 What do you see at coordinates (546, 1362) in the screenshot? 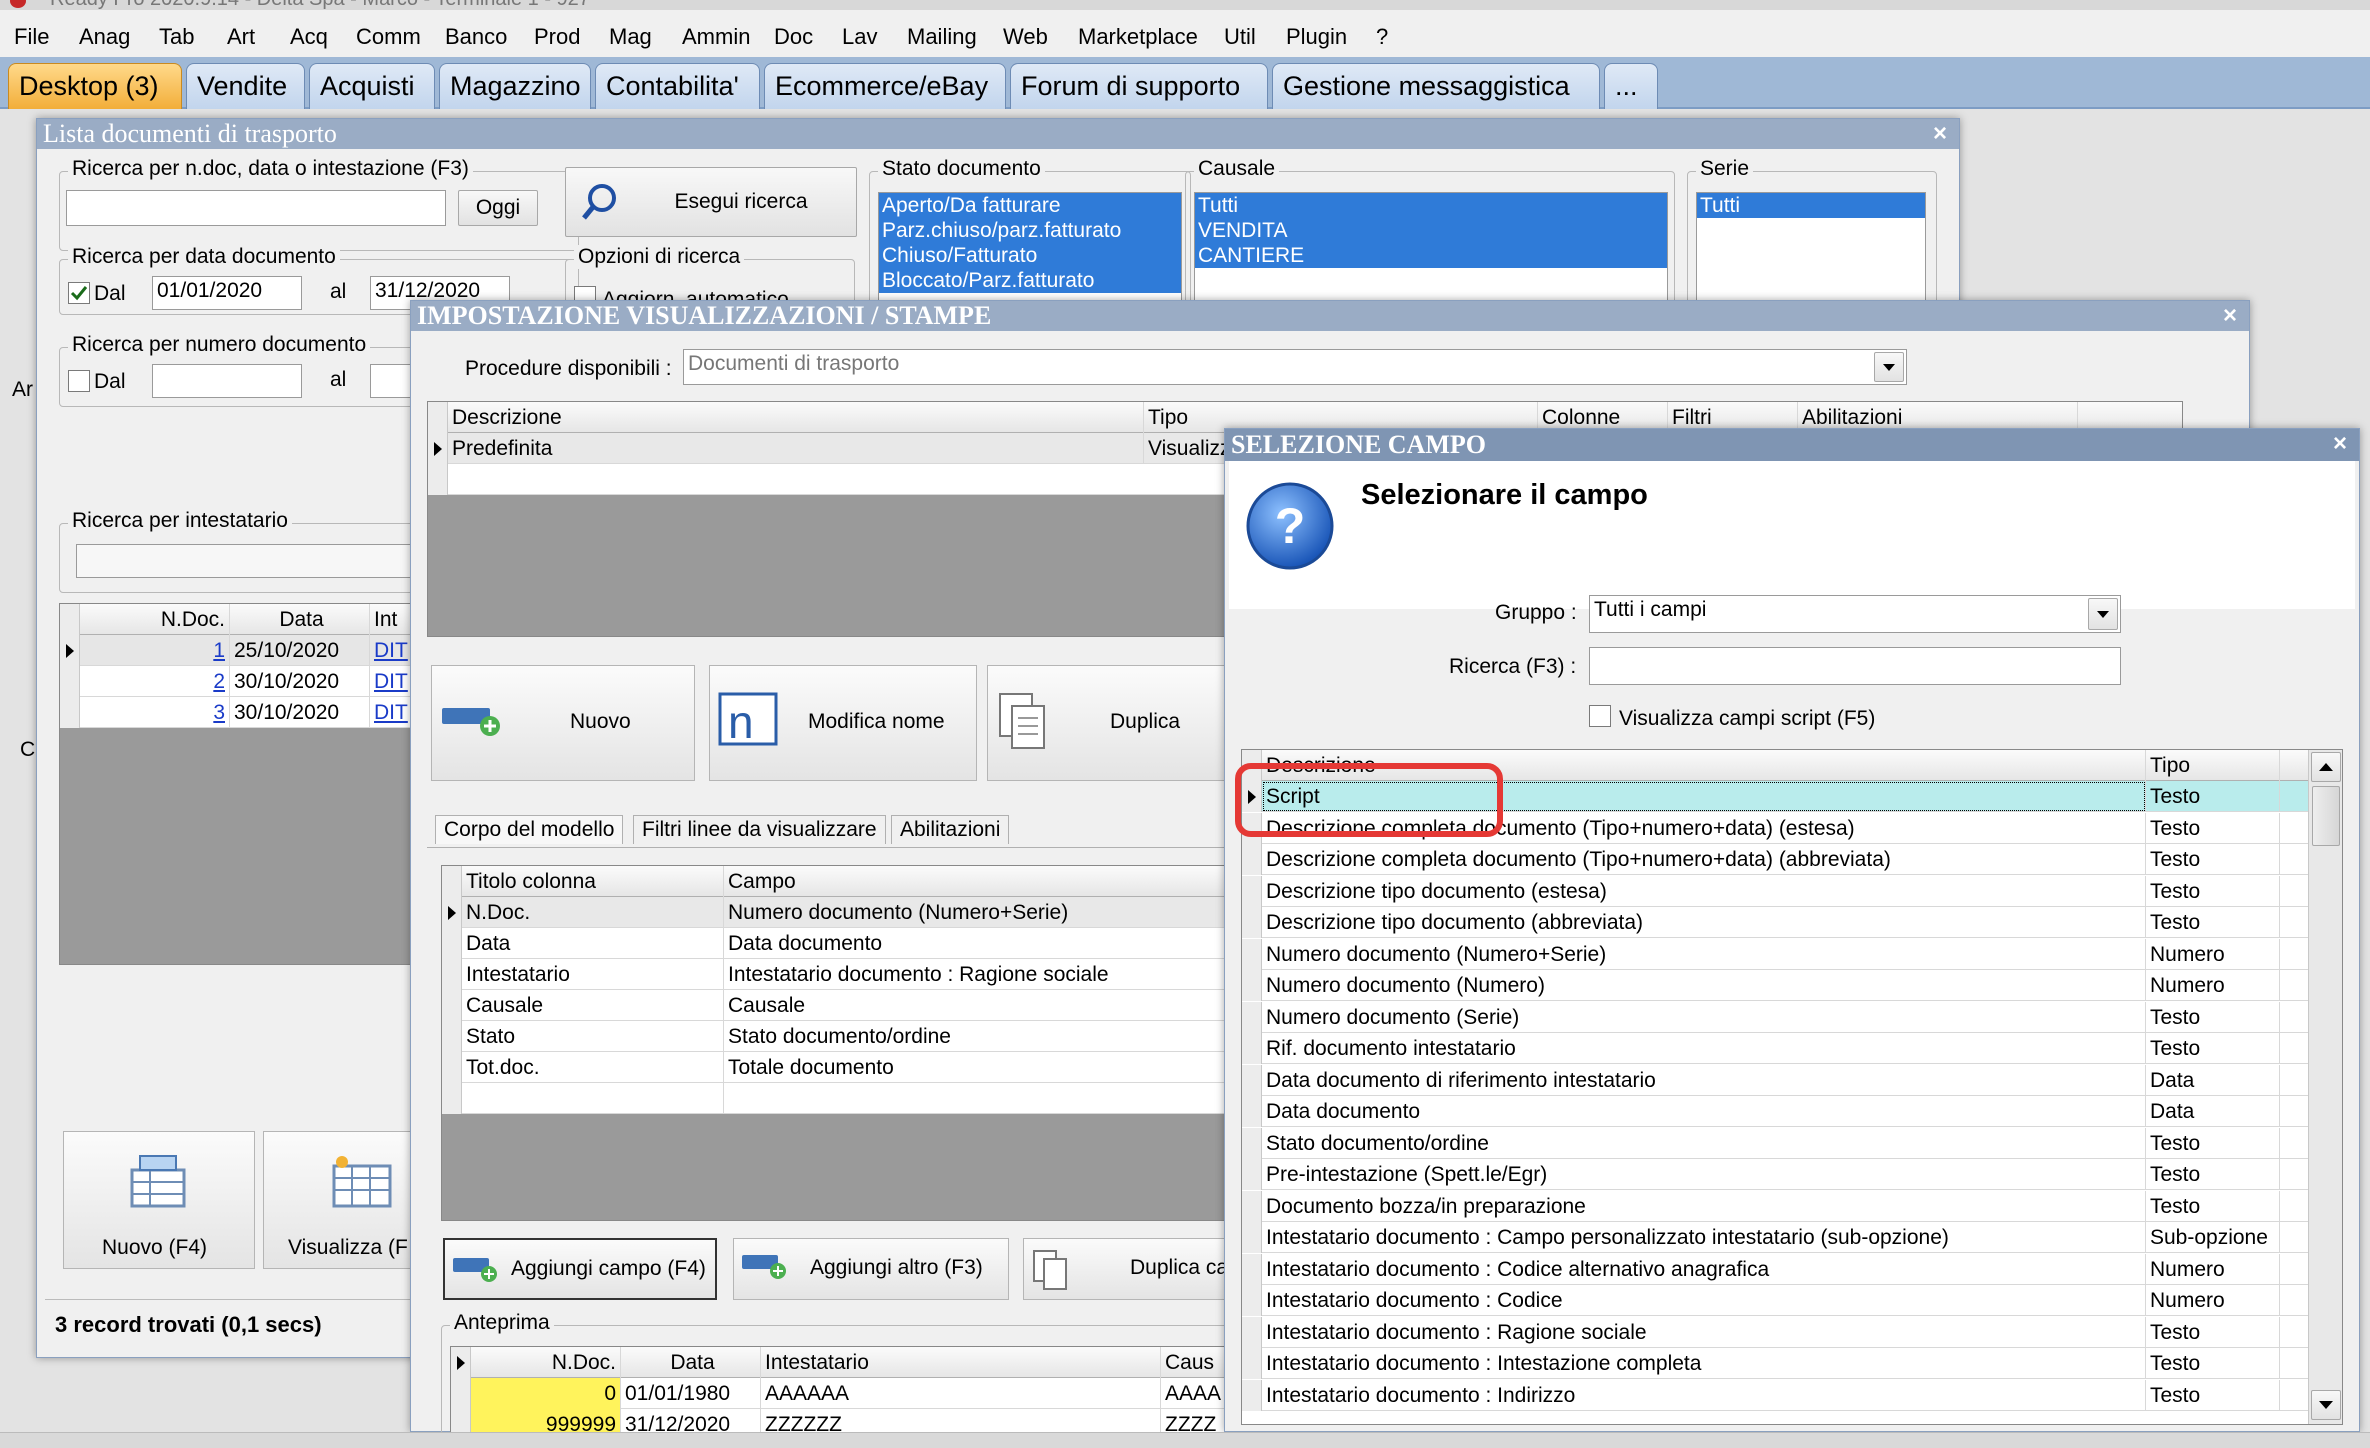
I see `prev-col-ndoc: N.Doc.` at bounding box center [546, 1362].